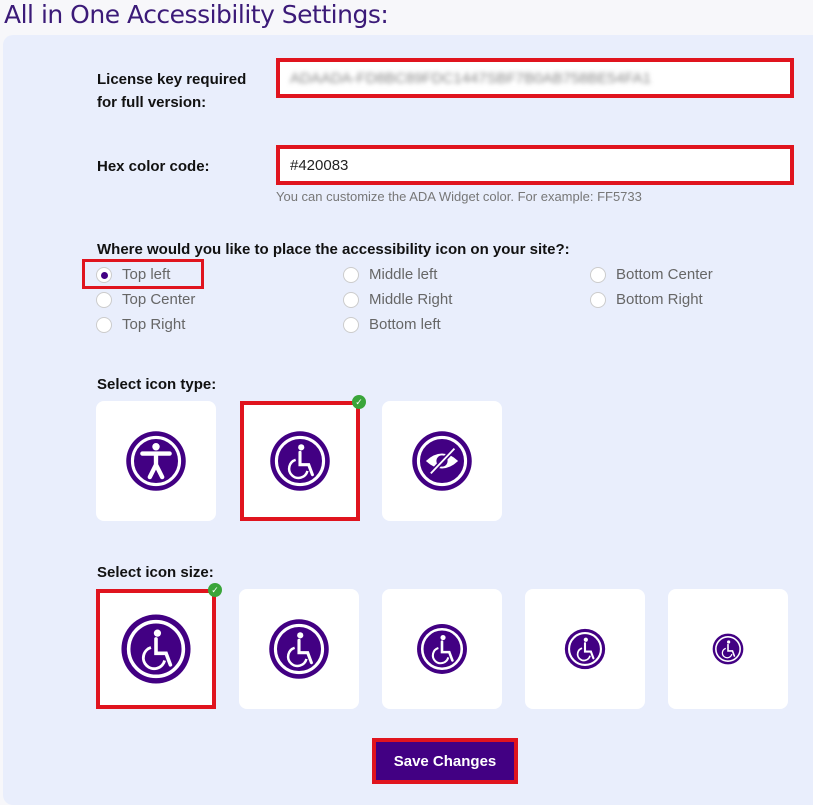  I want to click on radio-middle-right: Middle Right, so click(397, 299).